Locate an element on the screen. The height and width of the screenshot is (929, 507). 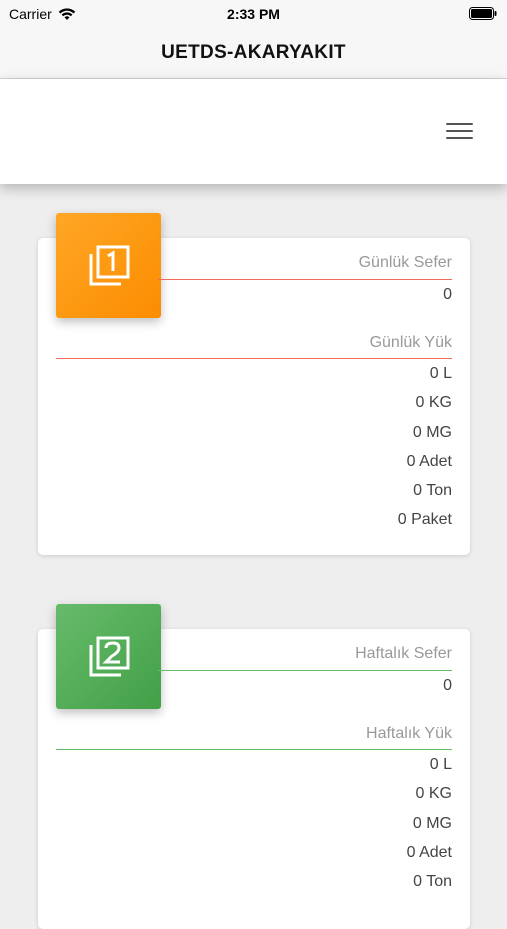
filter-1-icon is located at coordinates (109, 265).